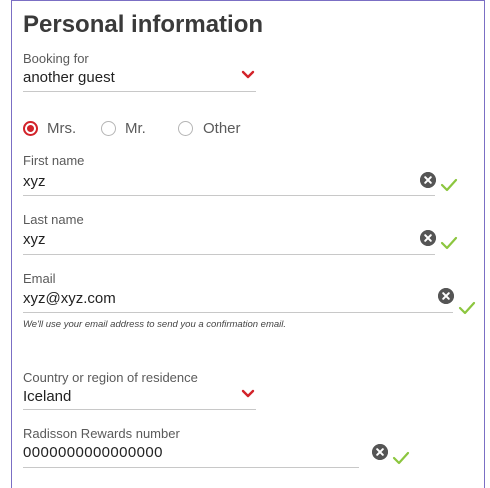 The image size is (490, 488). Describe the element at coordinates (30, 128) in the screenshot. I see `radio-mrs` at that location.